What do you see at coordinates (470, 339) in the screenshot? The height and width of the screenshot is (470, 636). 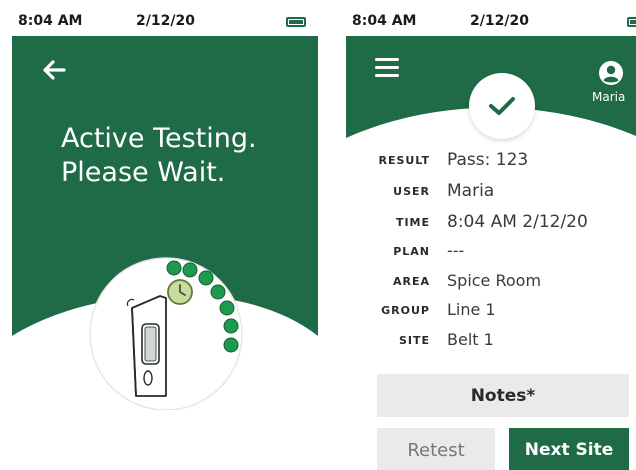 I see `detail-value: Belt 1` at bounding box center [470, 339].